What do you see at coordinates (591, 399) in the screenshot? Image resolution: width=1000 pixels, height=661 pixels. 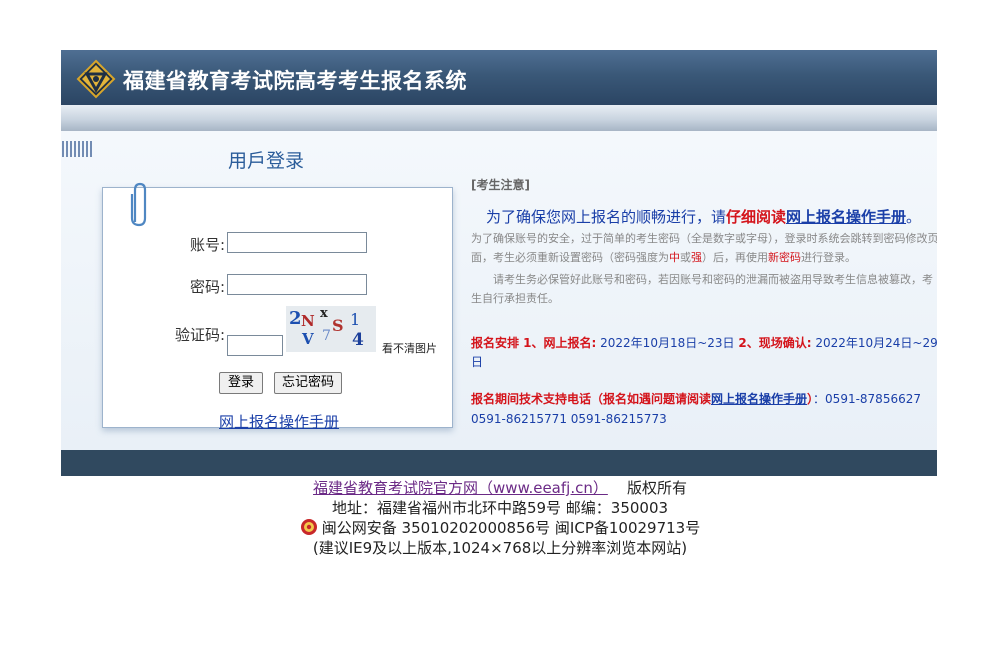 I see `support-label: 报名期间技术支持电话（报名如遇问题请阅读` at bounding box center [591, 399].